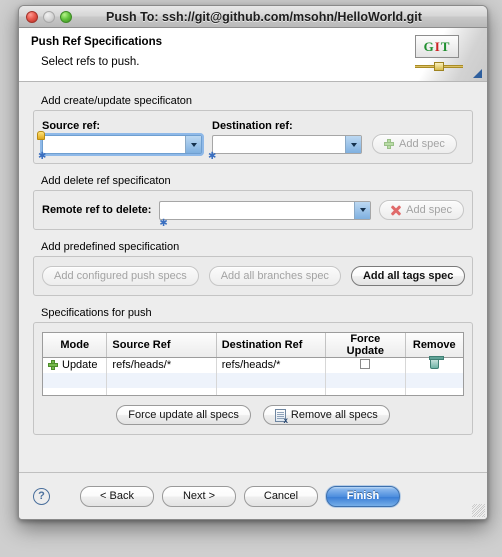  I want to click on force-update-all-specs-button: Force update all specs, so click(183, 415).